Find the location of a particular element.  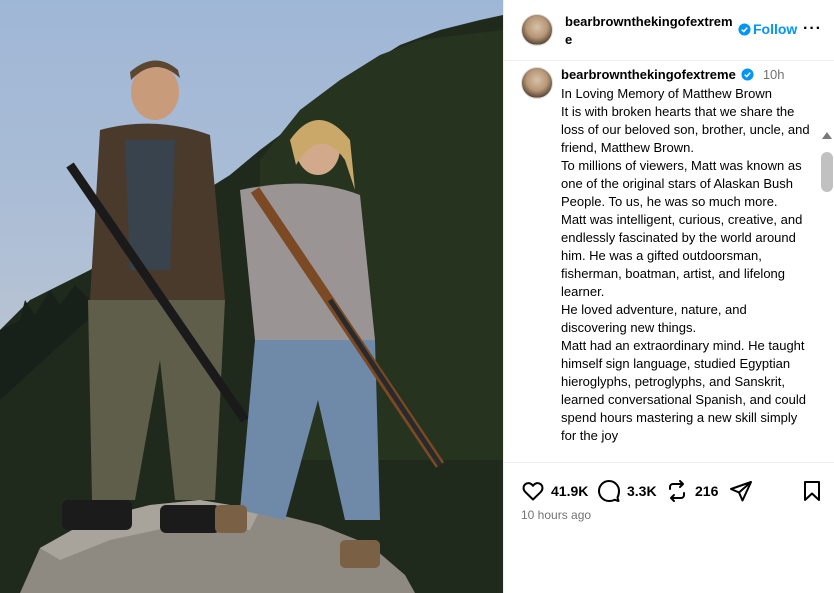

follow-label: Follow is located at coordinates (775, 29).